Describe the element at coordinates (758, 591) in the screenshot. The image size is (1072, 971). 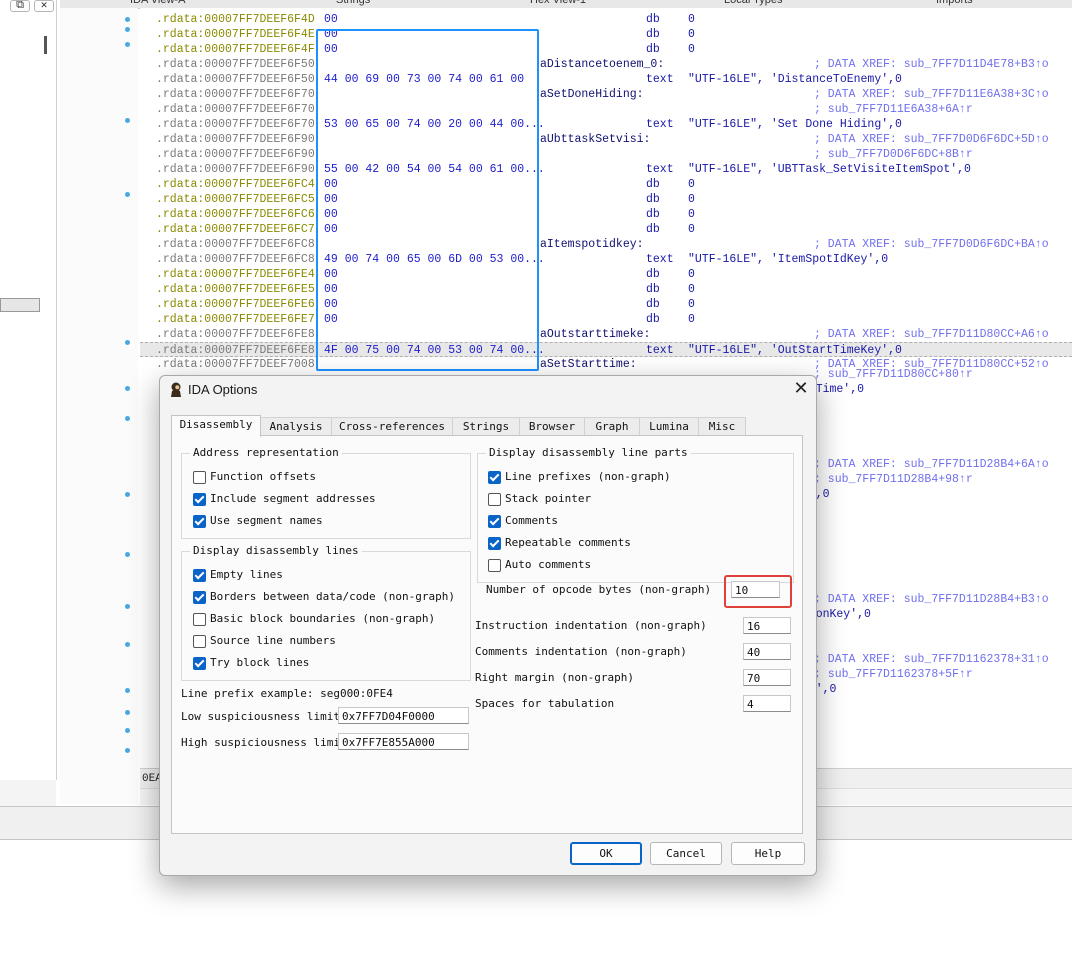
I see `opcode-bytes-highlight-box` at that location.